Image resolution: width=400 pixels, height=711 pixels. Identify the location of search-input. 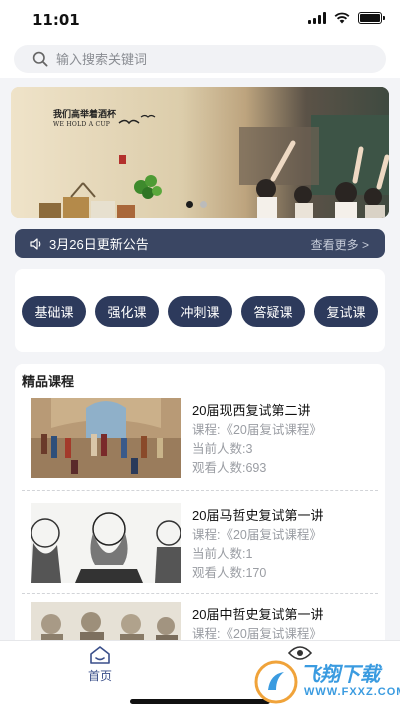
(206, 59).